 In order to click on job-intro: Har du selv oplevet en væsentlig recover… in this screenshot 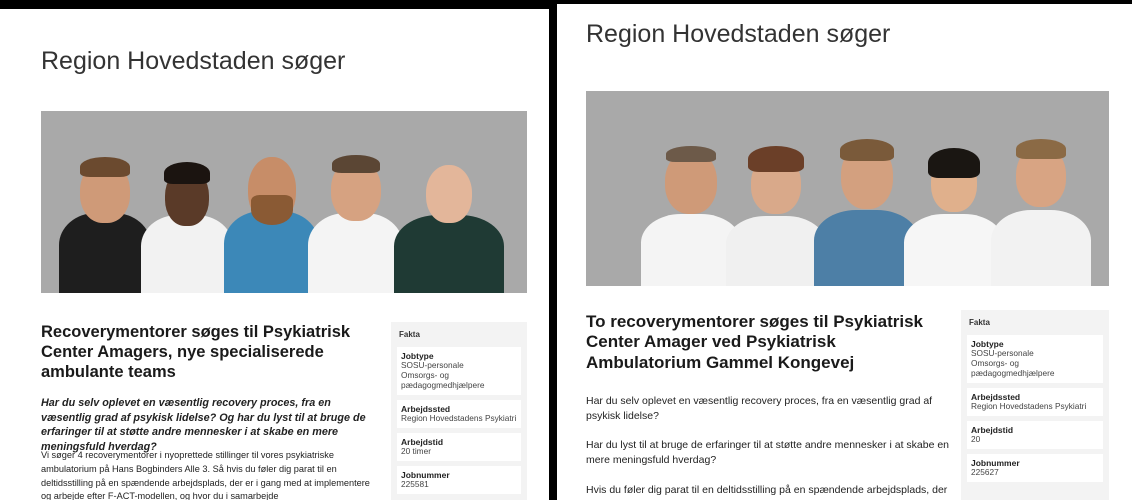, I will do `click(203, 425)`.